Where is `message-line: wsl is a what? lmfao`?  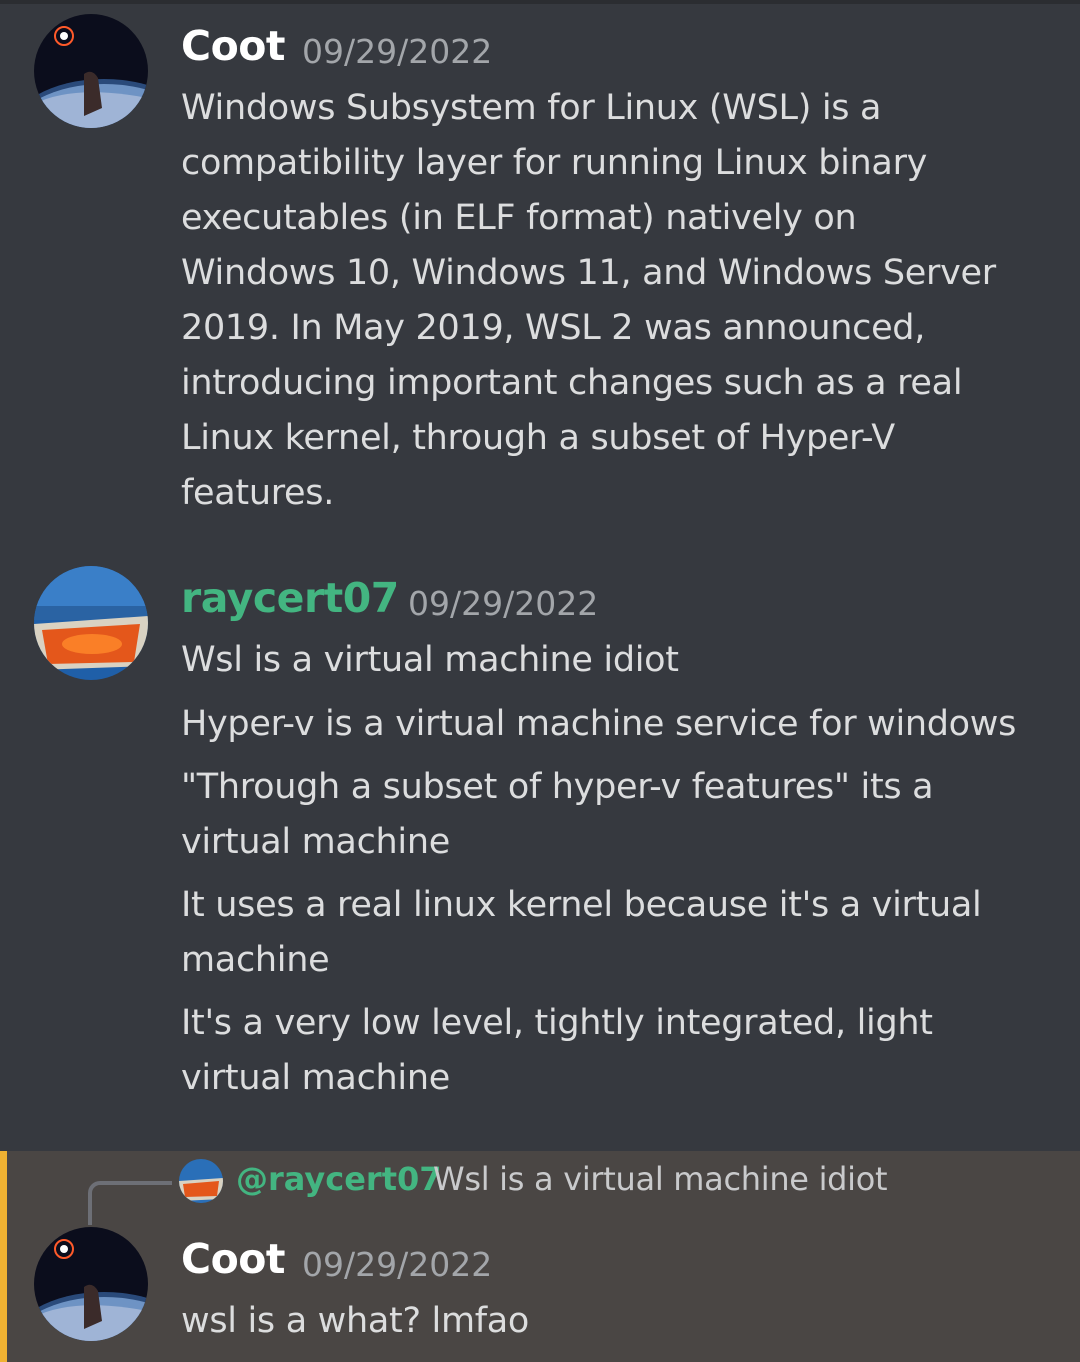 message-line: wsl is a what? lmfao is located at coordinates (355, 1321).